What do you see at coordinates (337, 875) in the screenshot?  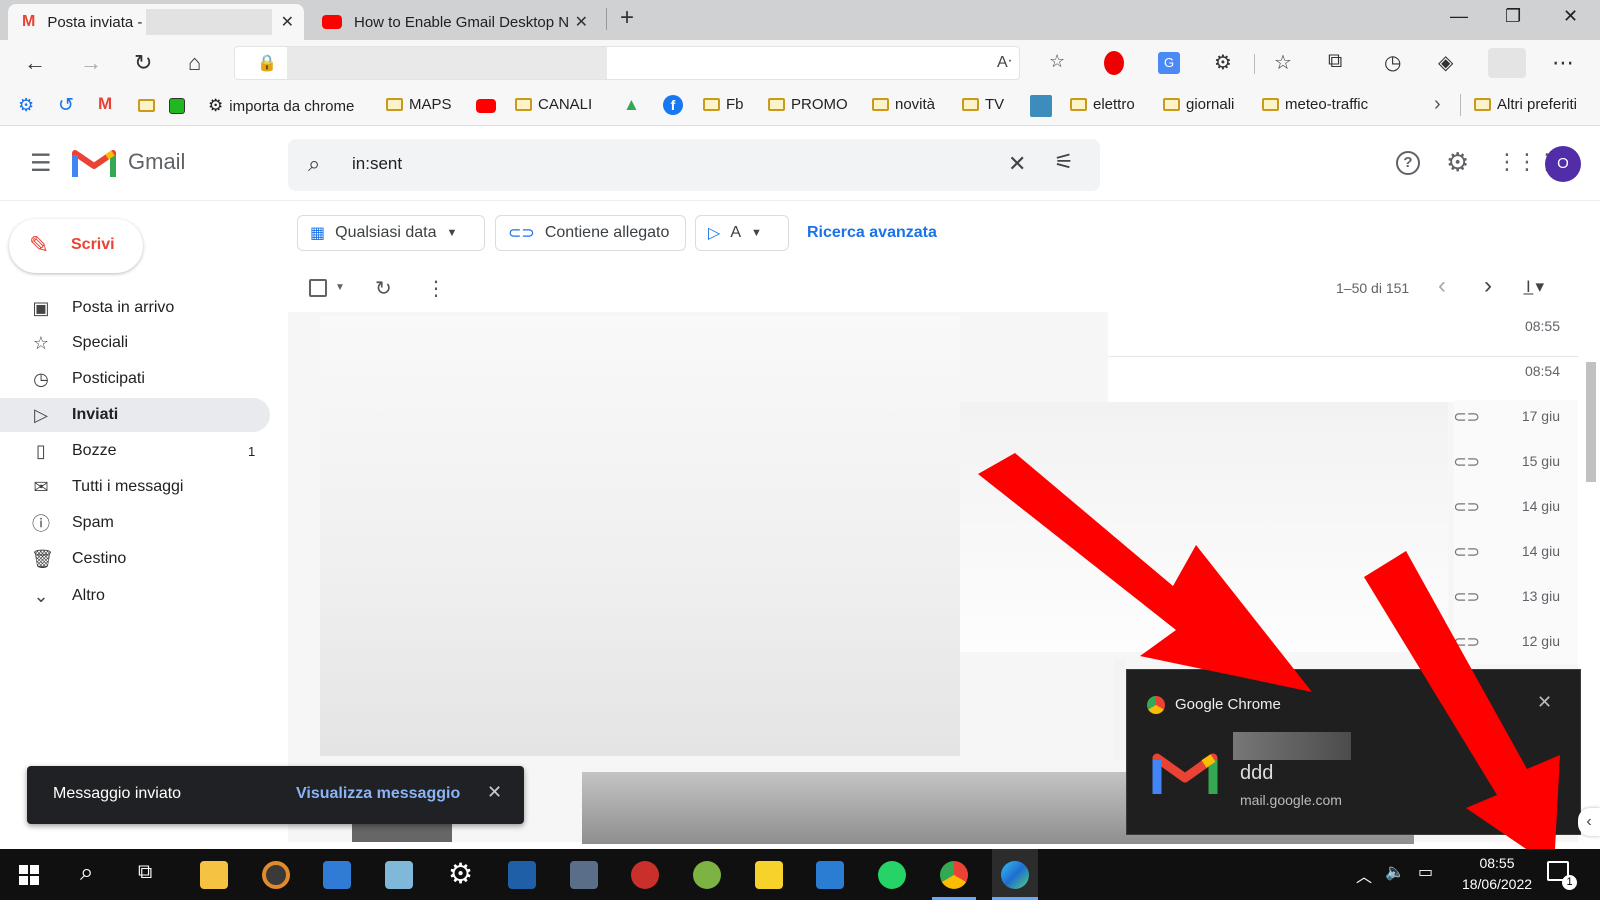 I see `video-app-icon` at bounding box center [337, 875].